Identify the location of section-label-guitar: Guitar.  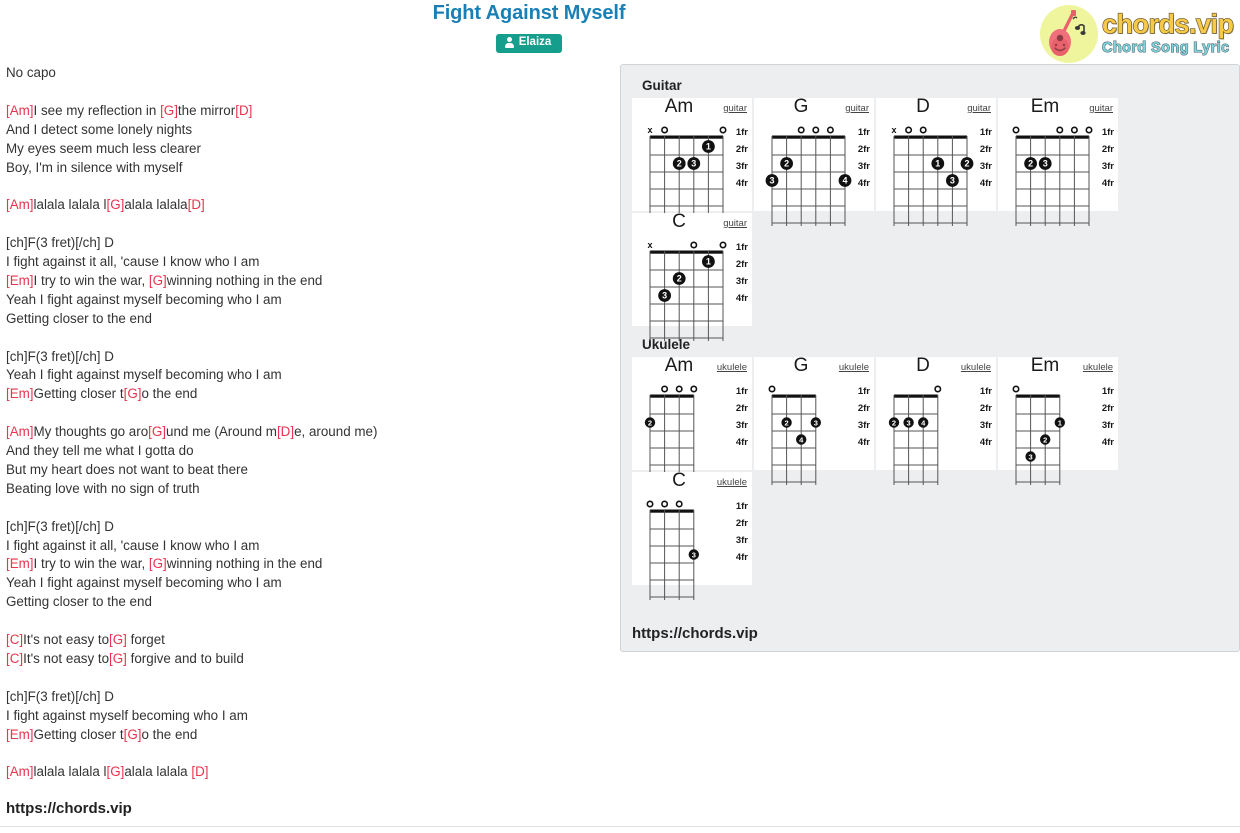
(662, 85).